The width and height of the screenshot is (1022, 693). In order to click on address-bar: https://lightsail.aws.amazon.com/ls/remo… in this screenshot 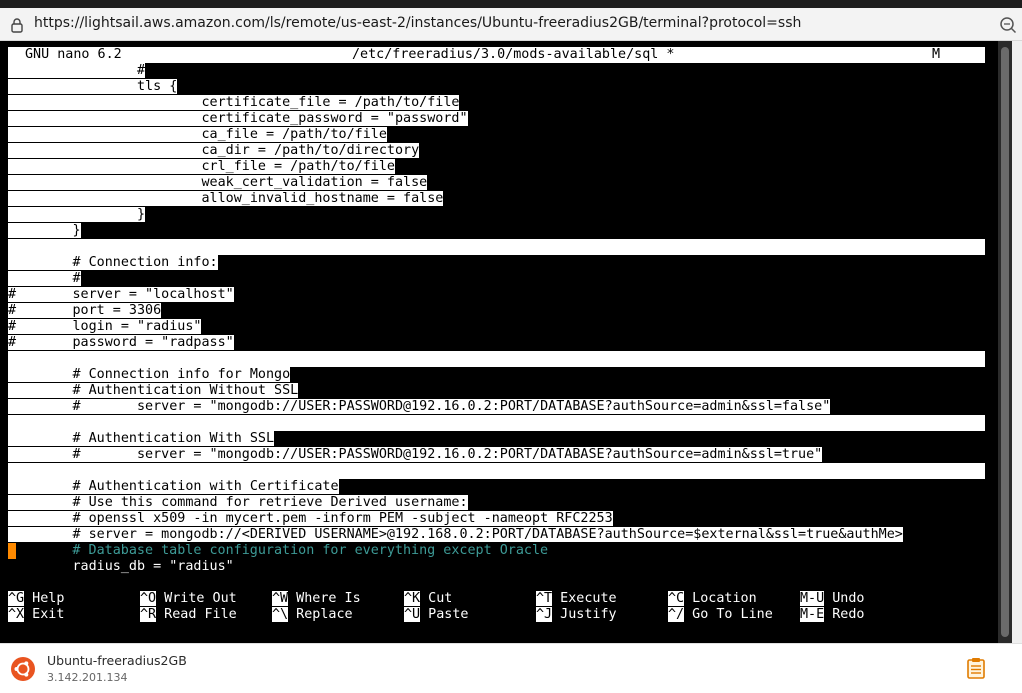, I will do `click(511, 24)`.